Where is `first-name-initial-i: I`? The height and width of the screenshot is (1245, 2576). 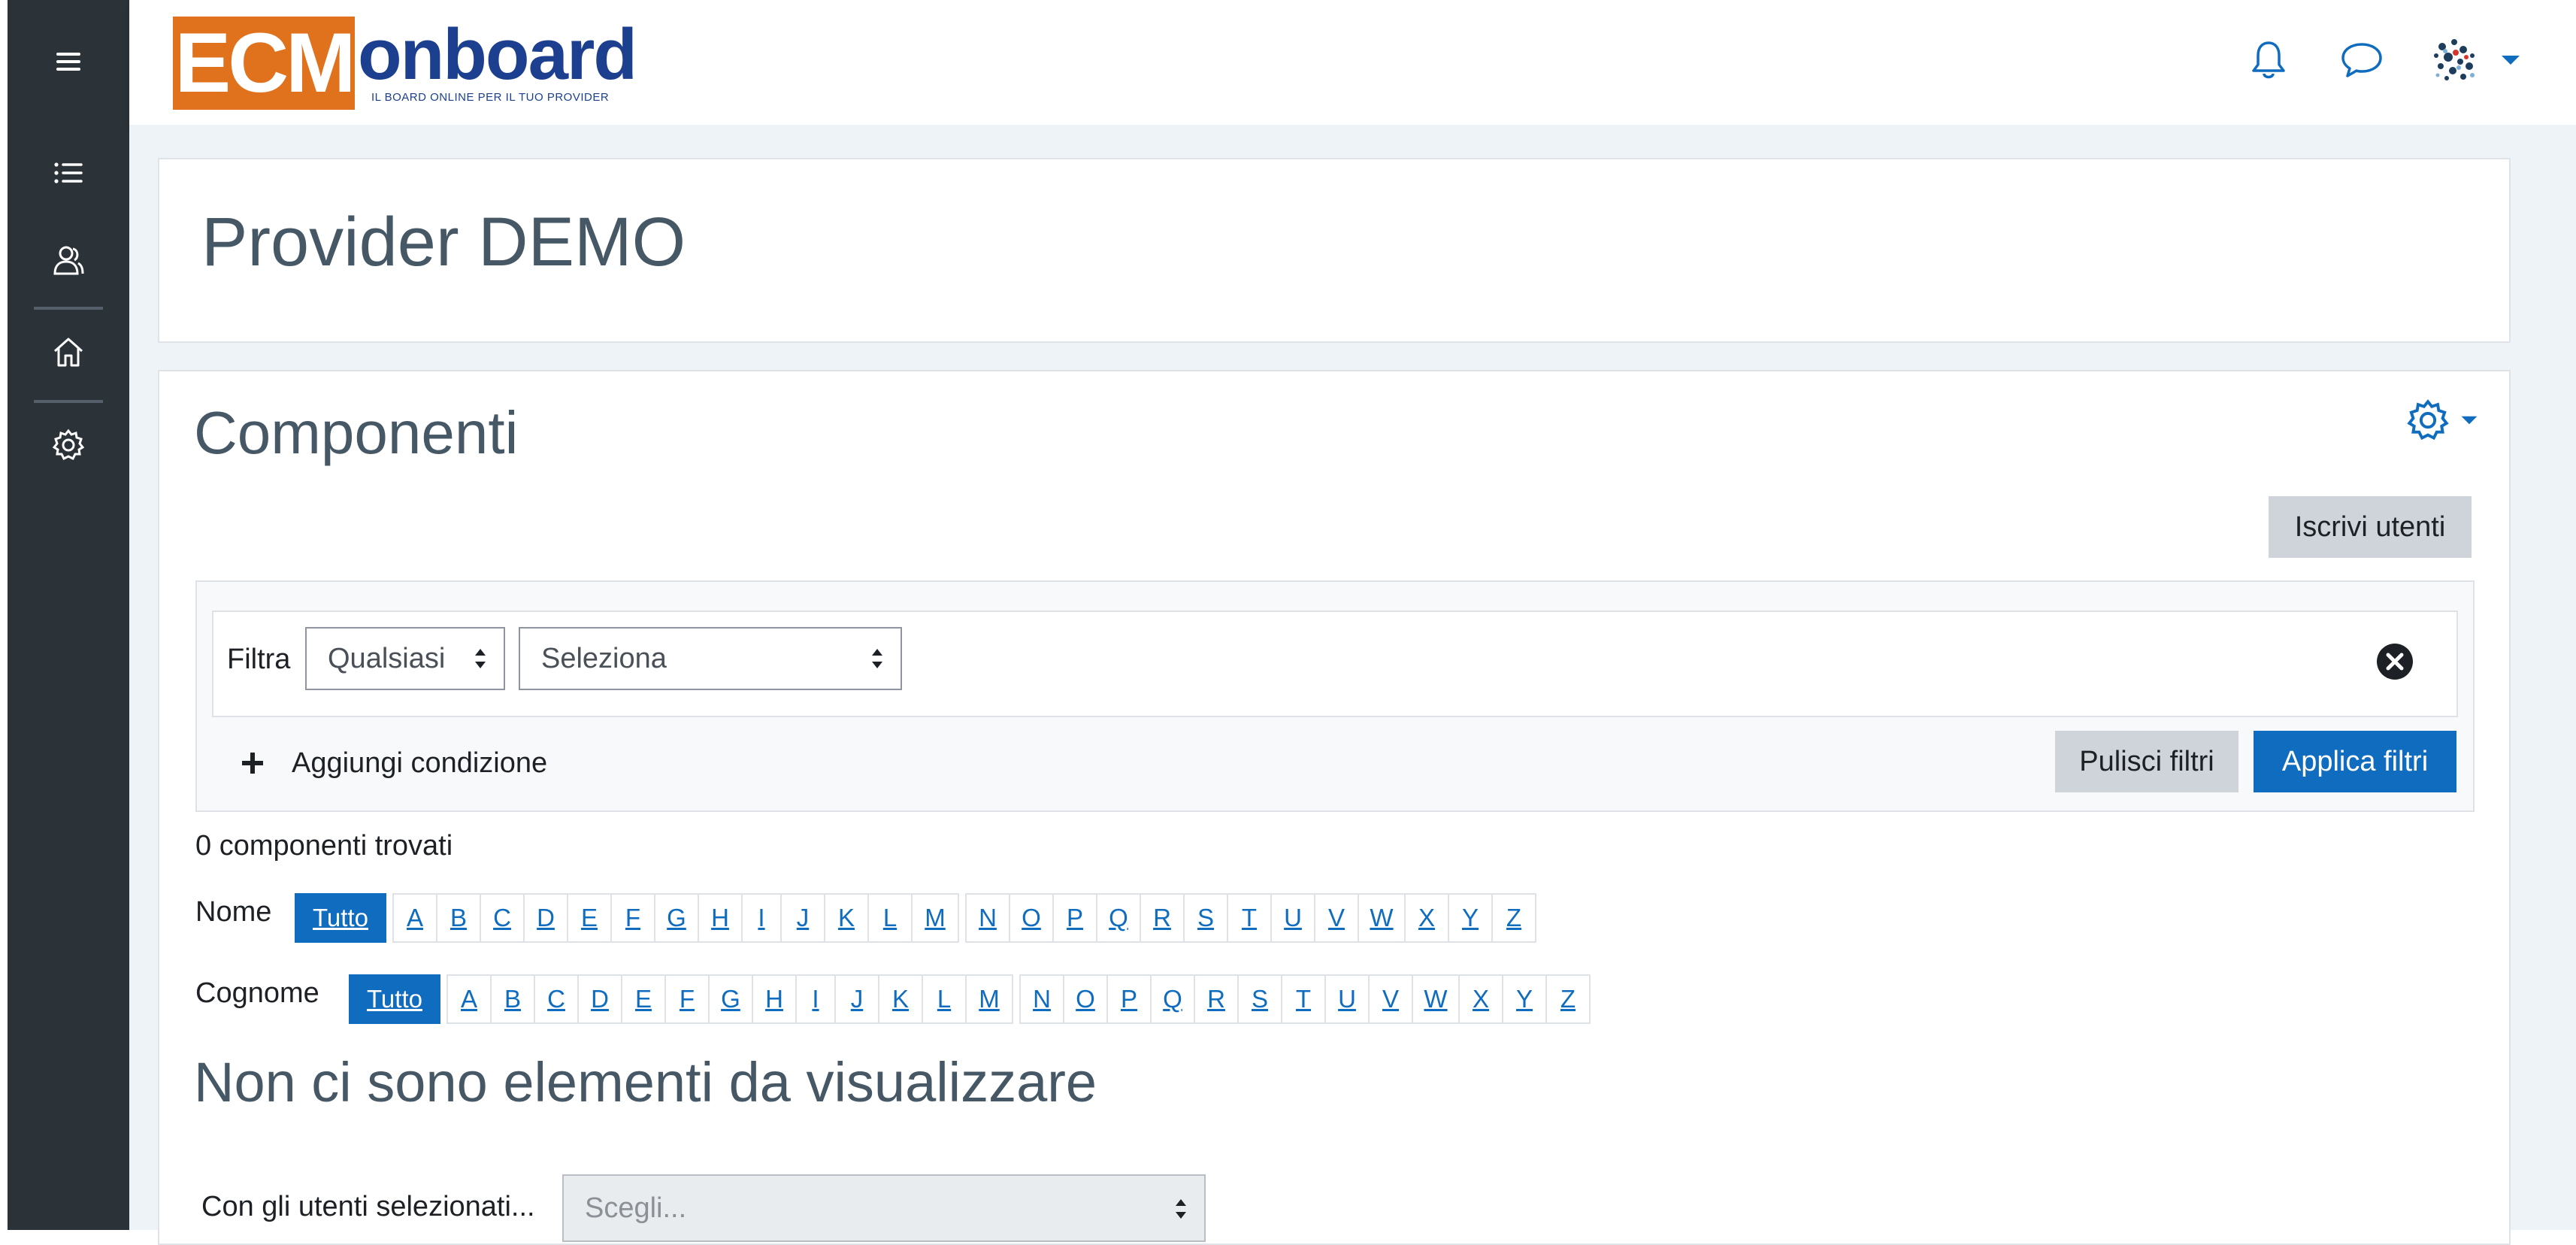
first-name-initial-i: I is located at coordinates (761, 918).